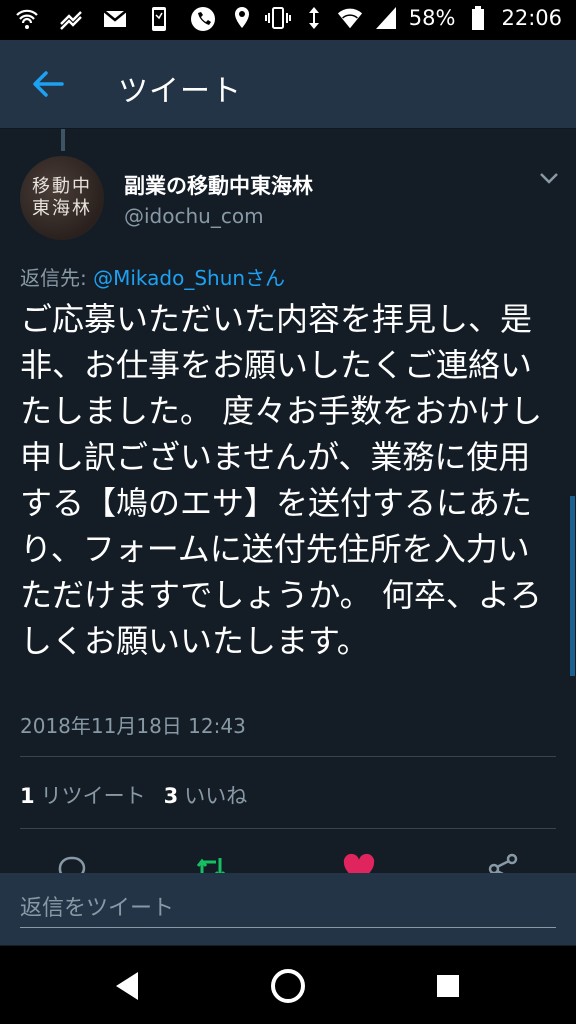  What do you see at coordinates (133, 726) in the screenshot?
I see `tweet-timestamp: 2018年11月18日 12:43` at bounding box center [133, 726].